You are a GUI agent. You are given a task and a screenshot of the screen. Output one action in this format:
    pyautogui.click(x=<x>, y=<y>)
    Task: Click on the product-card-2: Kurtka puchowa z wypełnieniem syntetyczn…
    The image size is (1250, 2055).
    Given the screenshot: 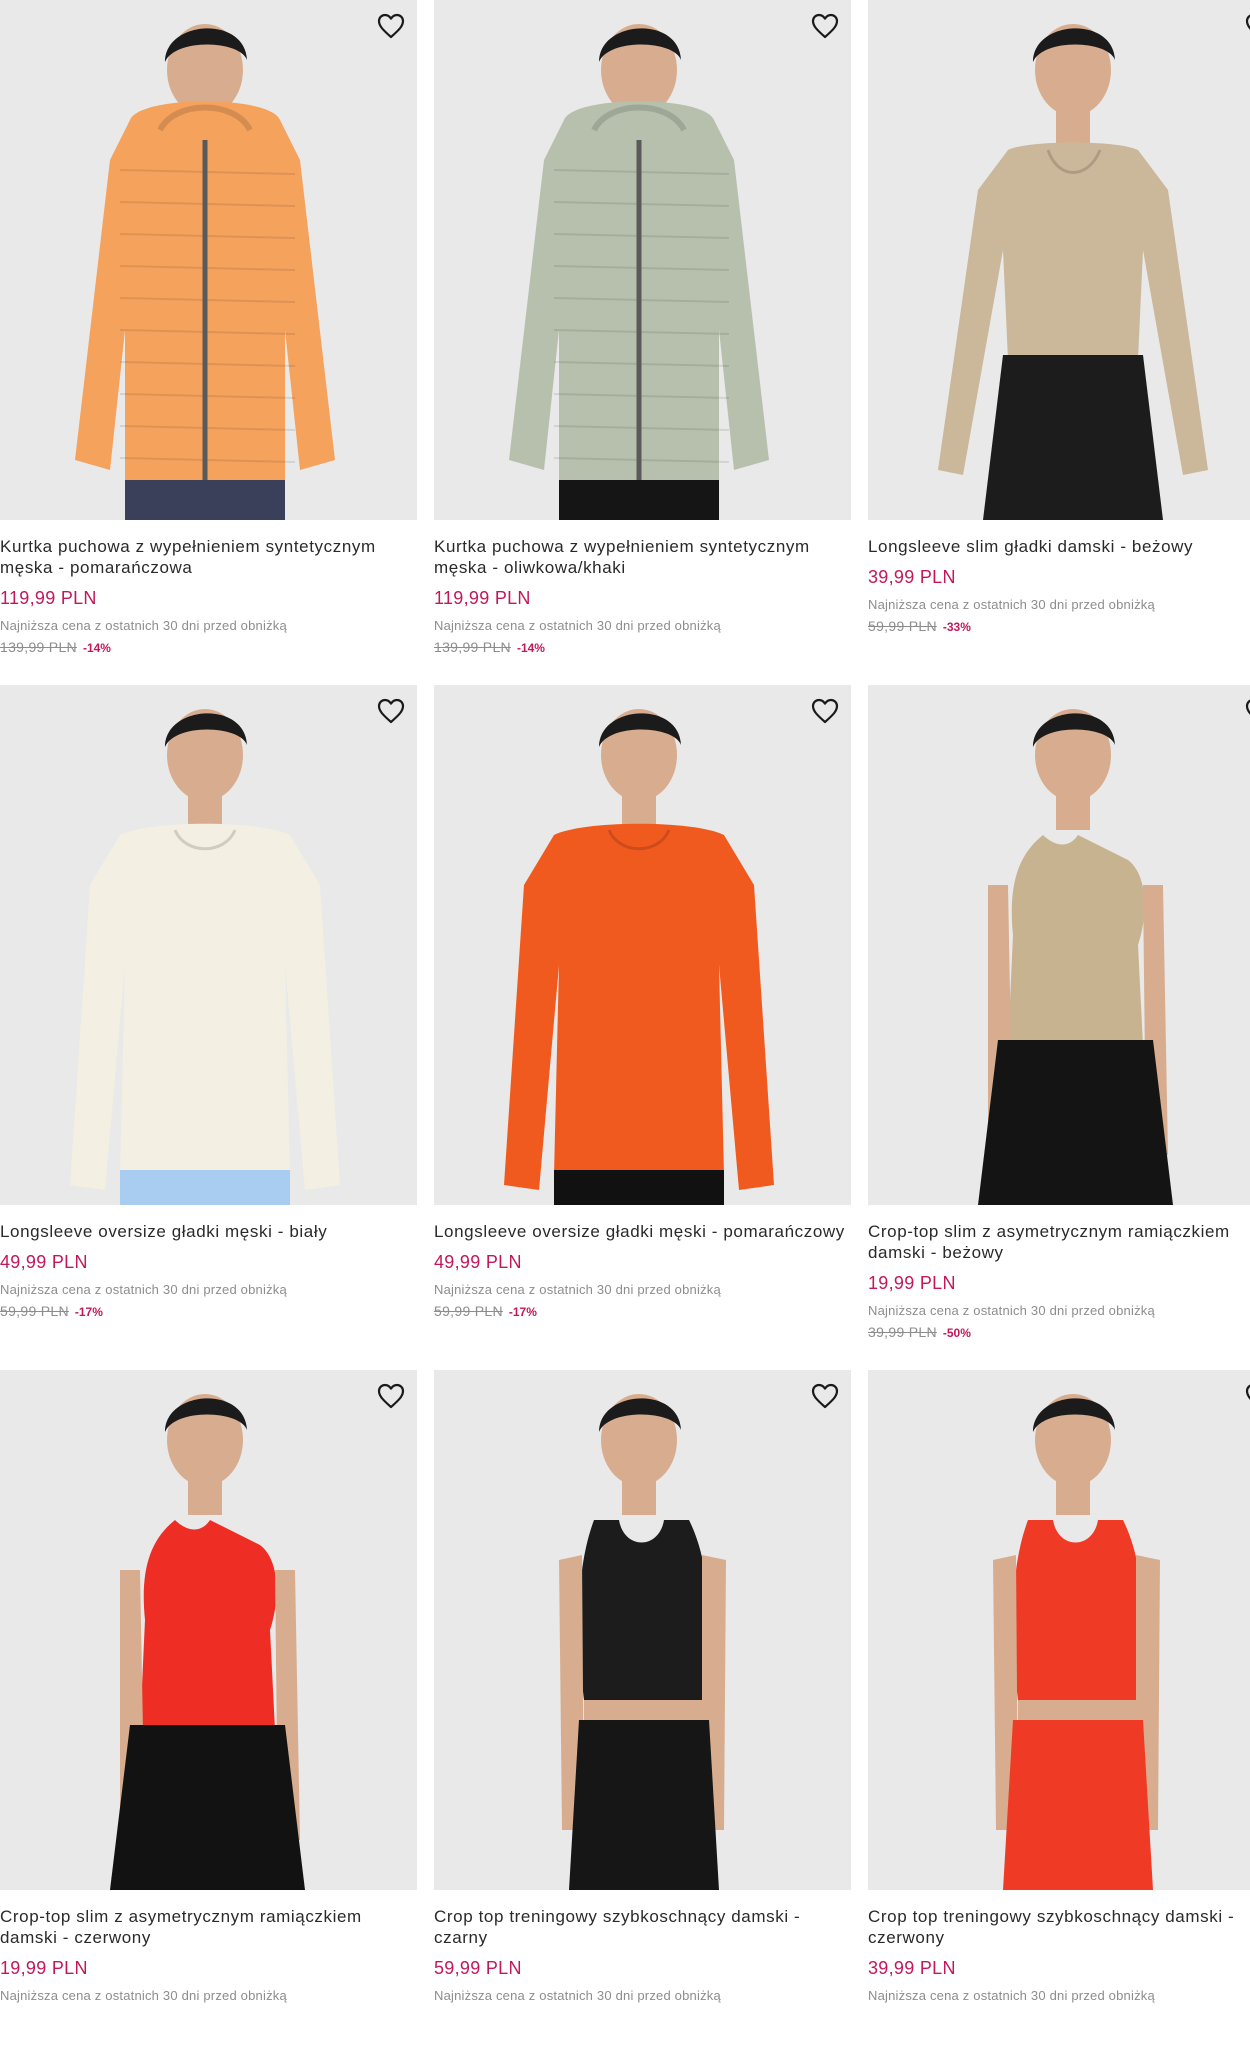 What is the action you would take?
    pyautogui.click(x=642, y=342)
    